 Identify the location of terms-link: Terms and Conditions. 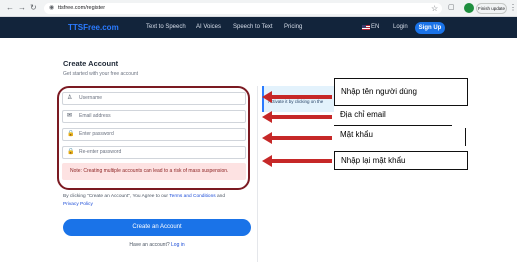
(192, 196).